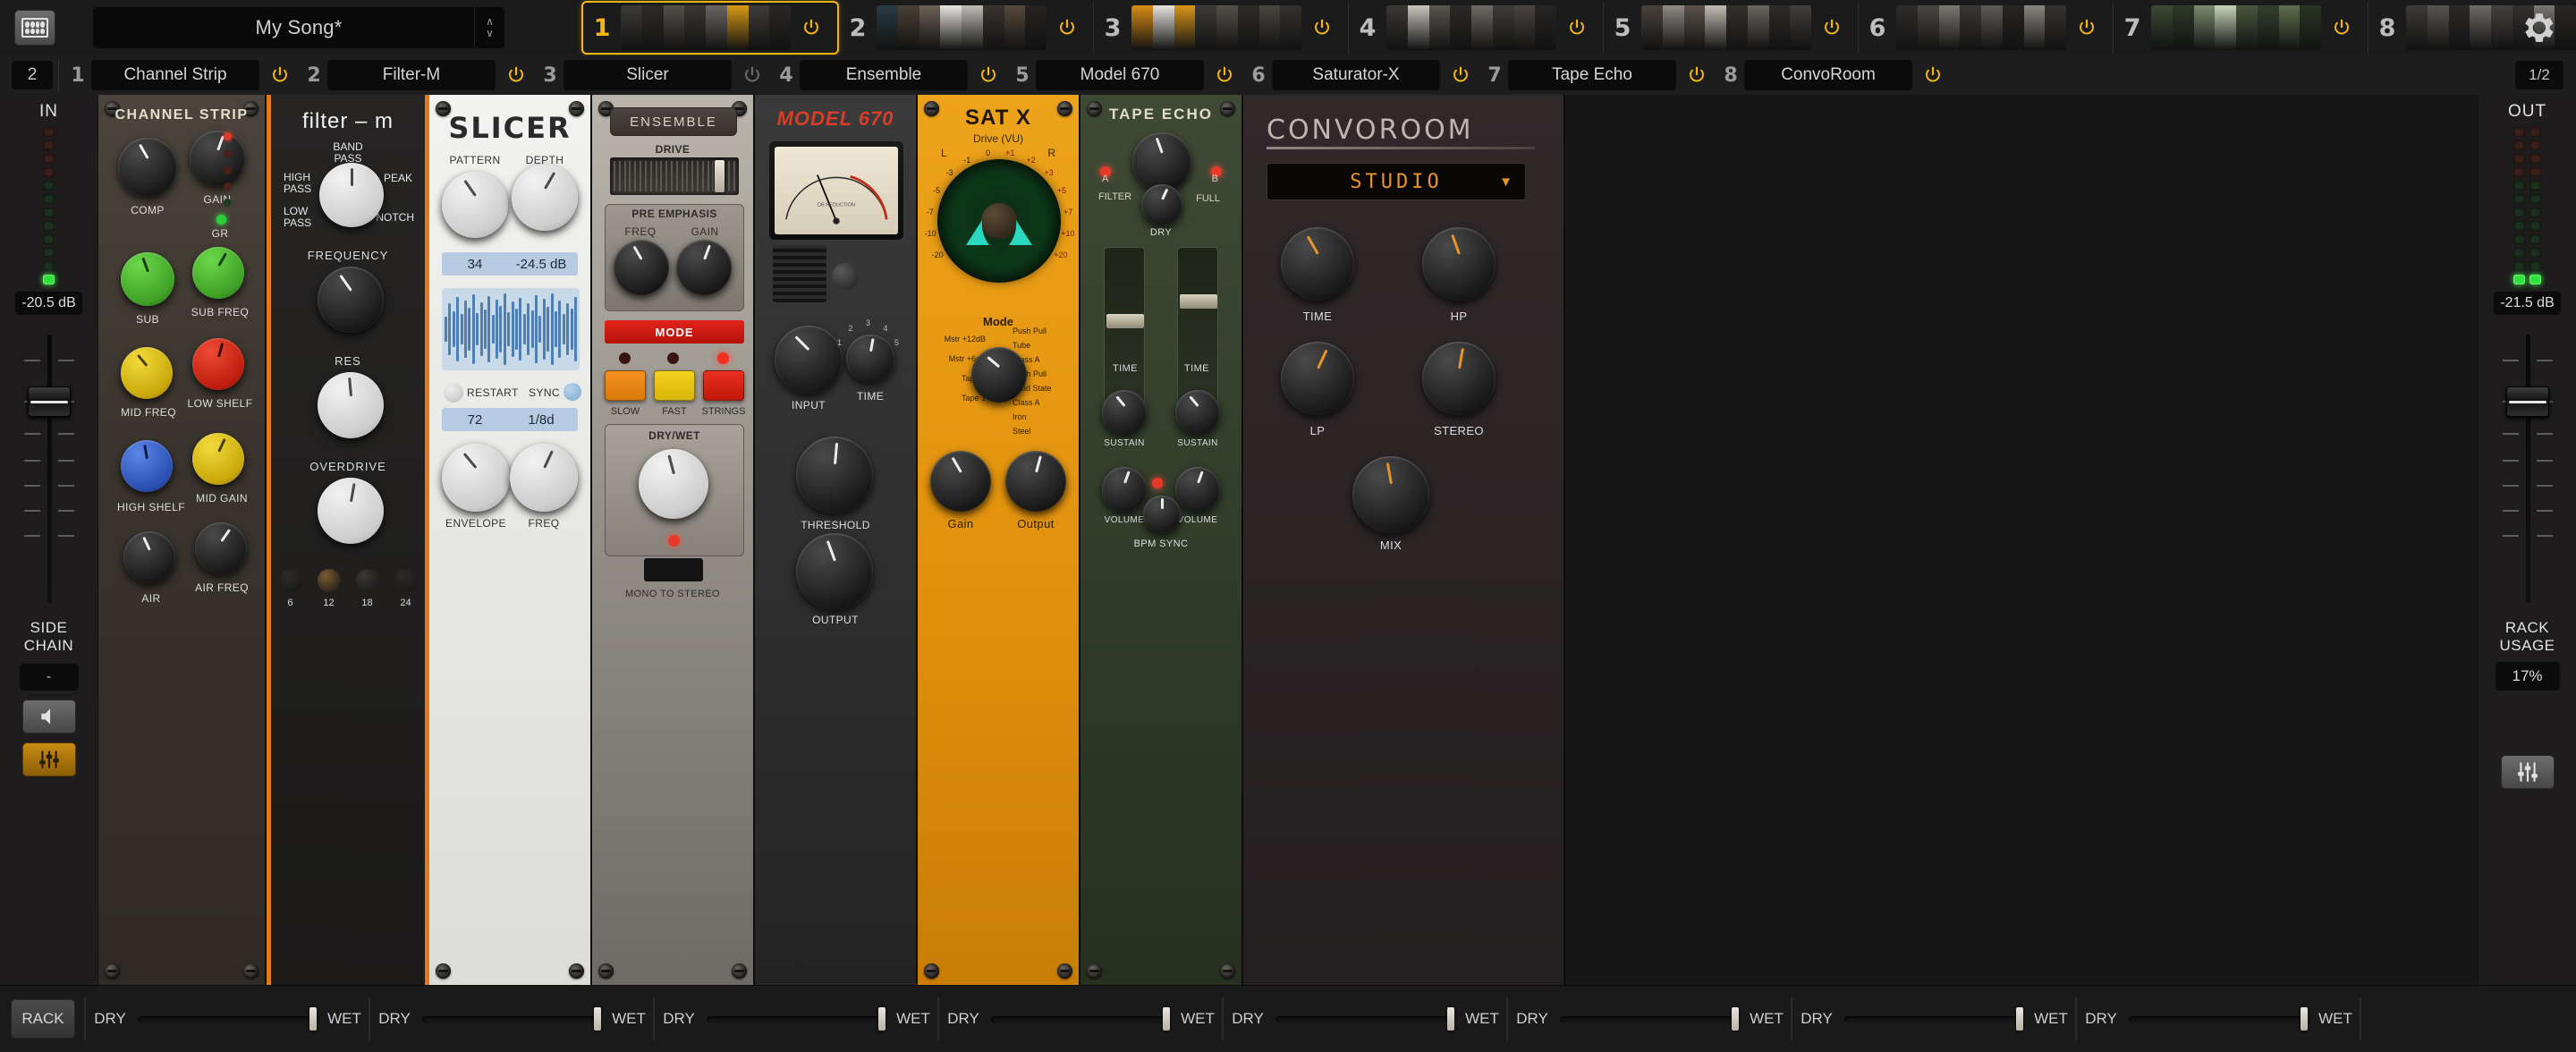 The width and height of the screenshot is (2576, 1052). Describe the element at coordinates (48, 759) in the screenshot. I see `eq-view-button` at that location.